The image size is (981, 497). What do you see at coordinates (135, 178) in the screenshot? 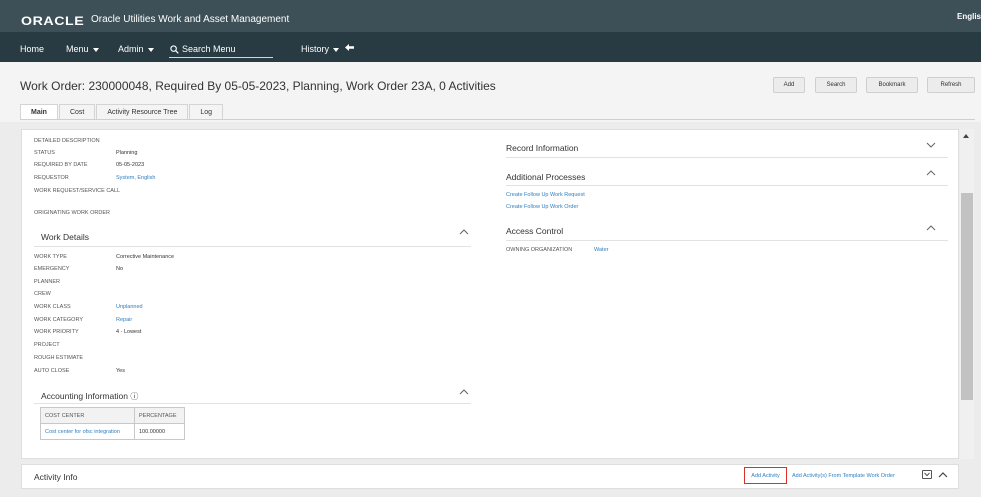
I see `requestor-link: System, English` at bounding box center [135, 178].